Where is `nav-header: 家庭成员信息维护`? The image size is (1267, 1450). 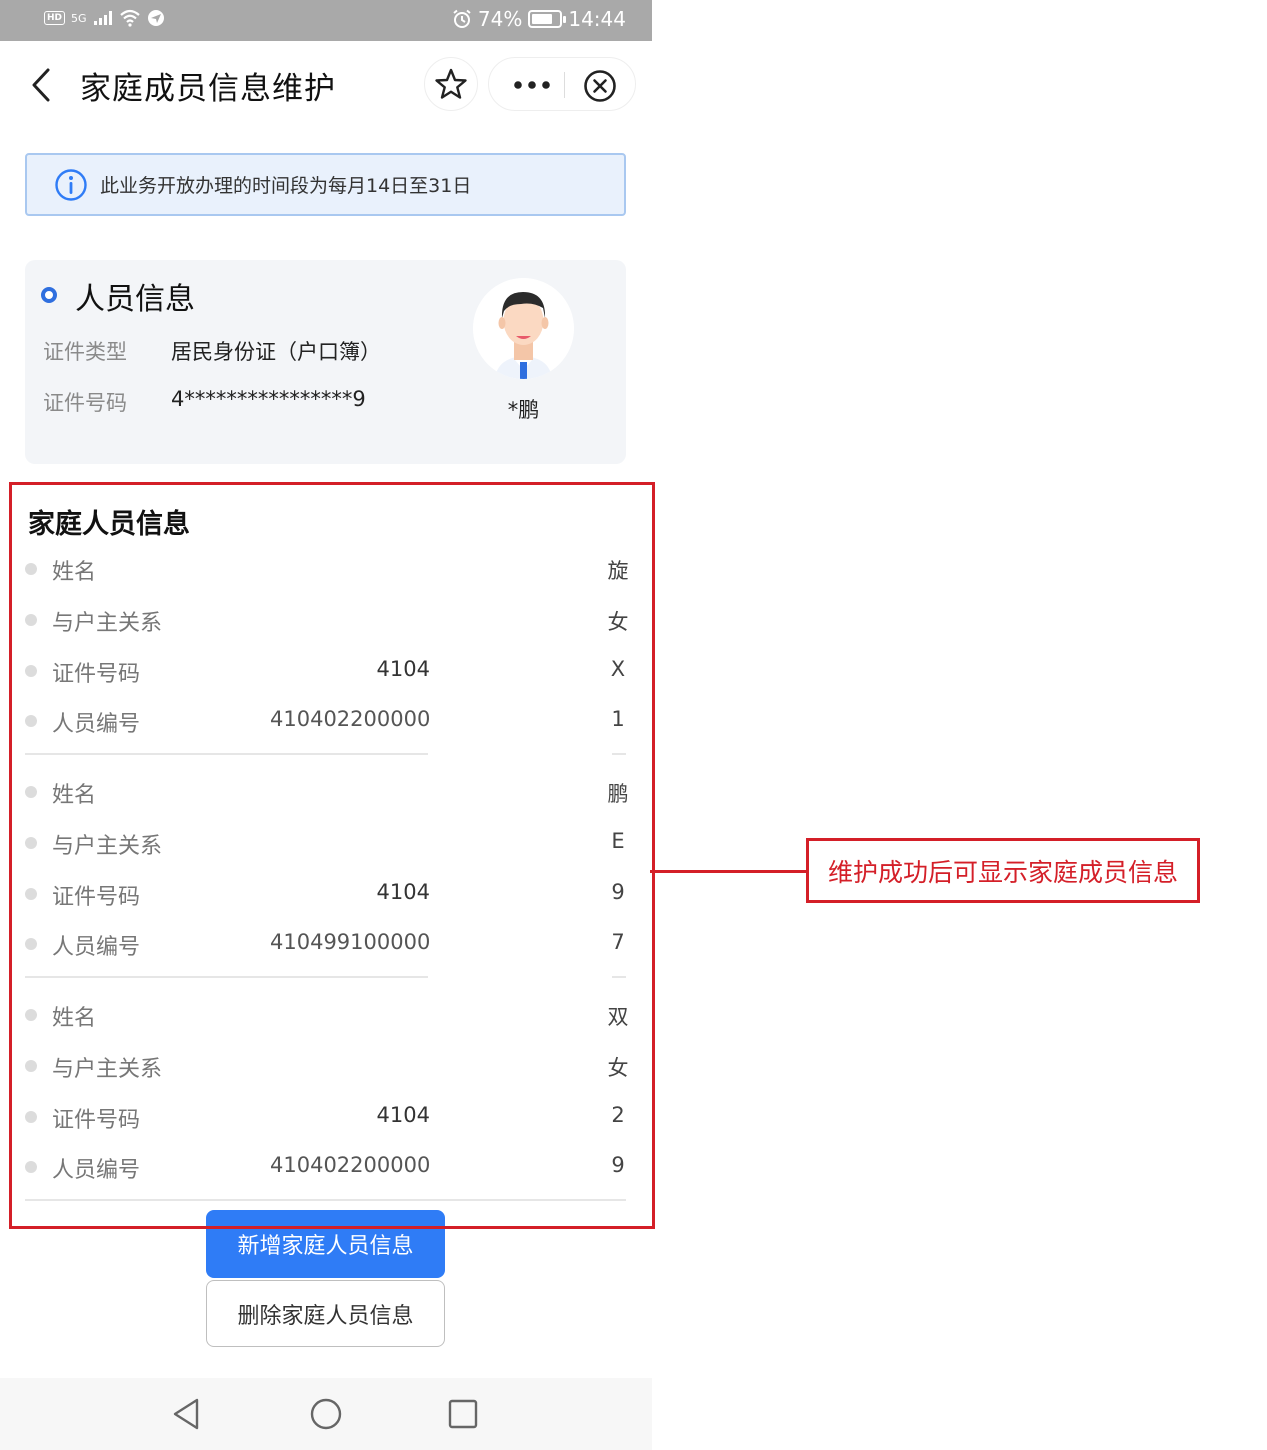
nav-header: 家庭成员信息维护 is located at coordinates (326, 86).